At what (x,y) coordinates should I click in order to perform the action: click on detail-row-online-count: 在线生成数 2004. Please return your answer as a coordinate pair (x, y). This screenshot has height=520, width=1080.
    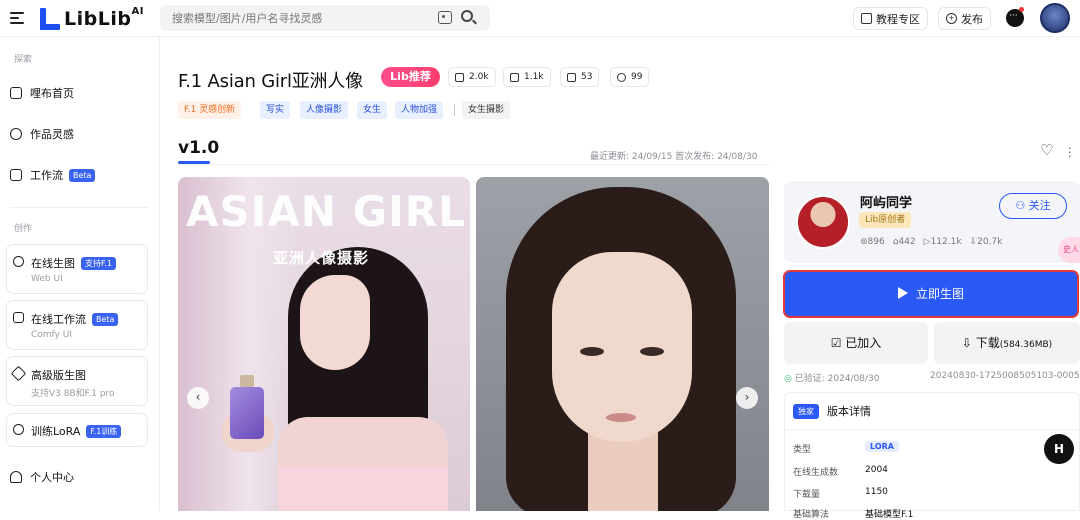
    Looking at the image, I should click on (933, 471).